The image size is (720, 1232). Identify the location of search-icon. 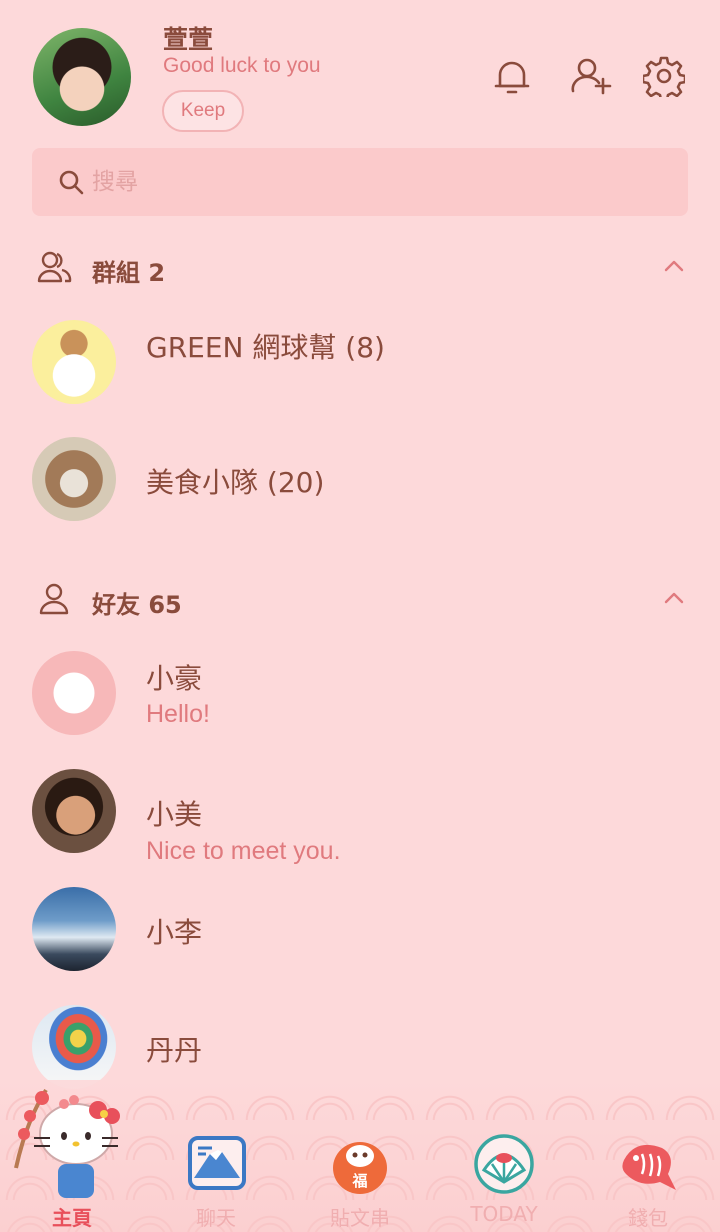
(72, 182).